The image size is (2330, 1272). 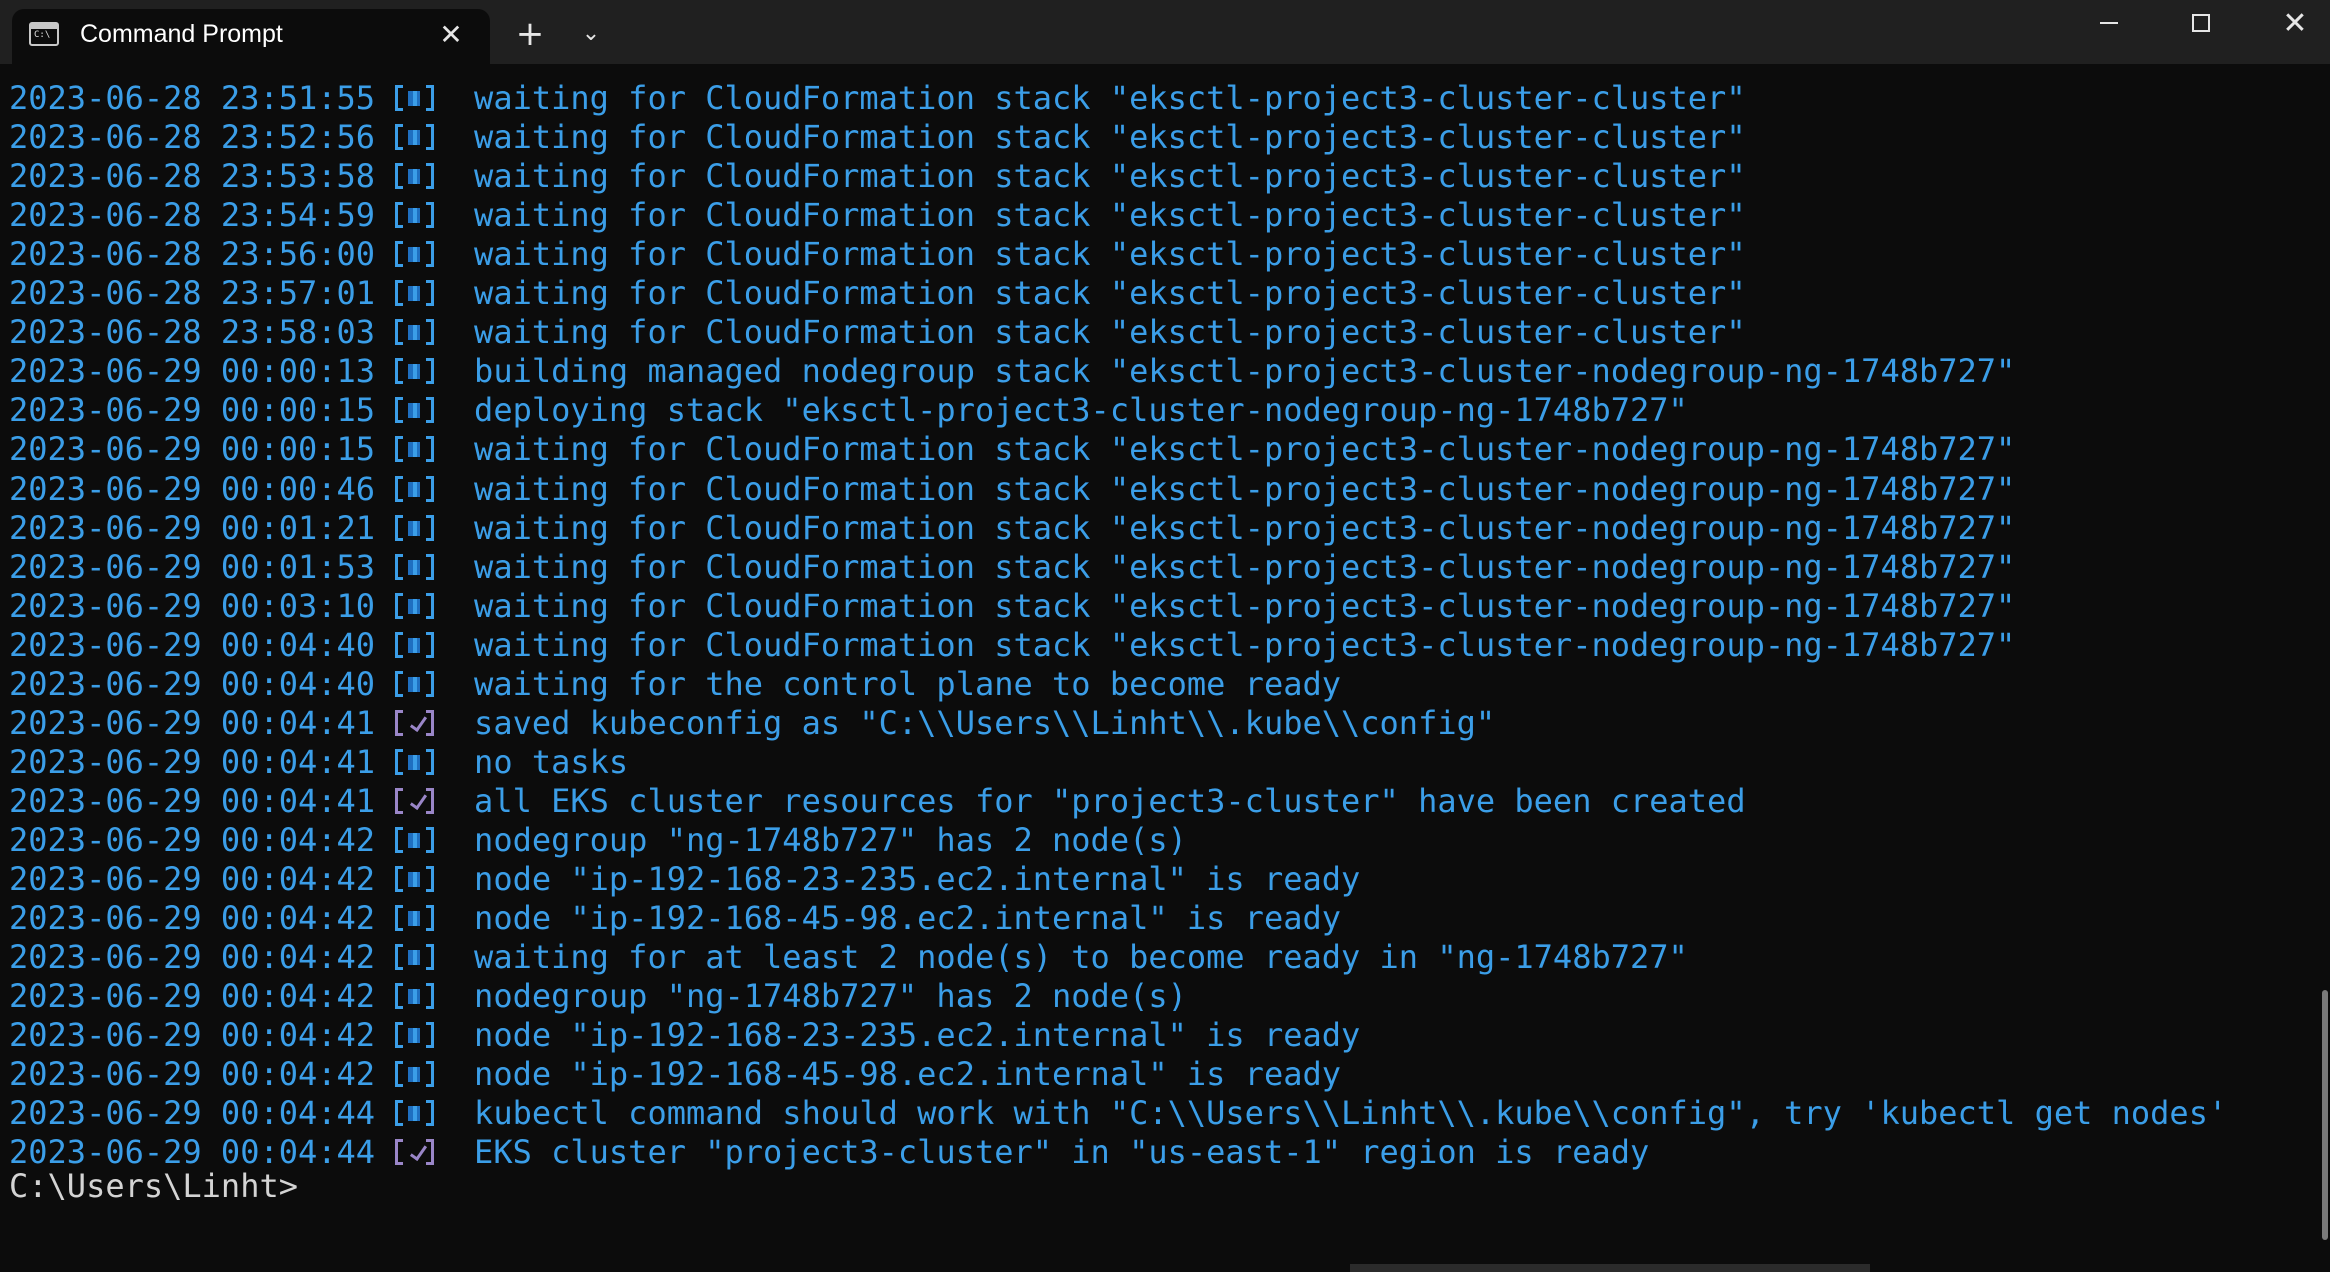 I want to click on log-timestamp: 2023-06-29 00:01:53, so click(x=192, y=566).